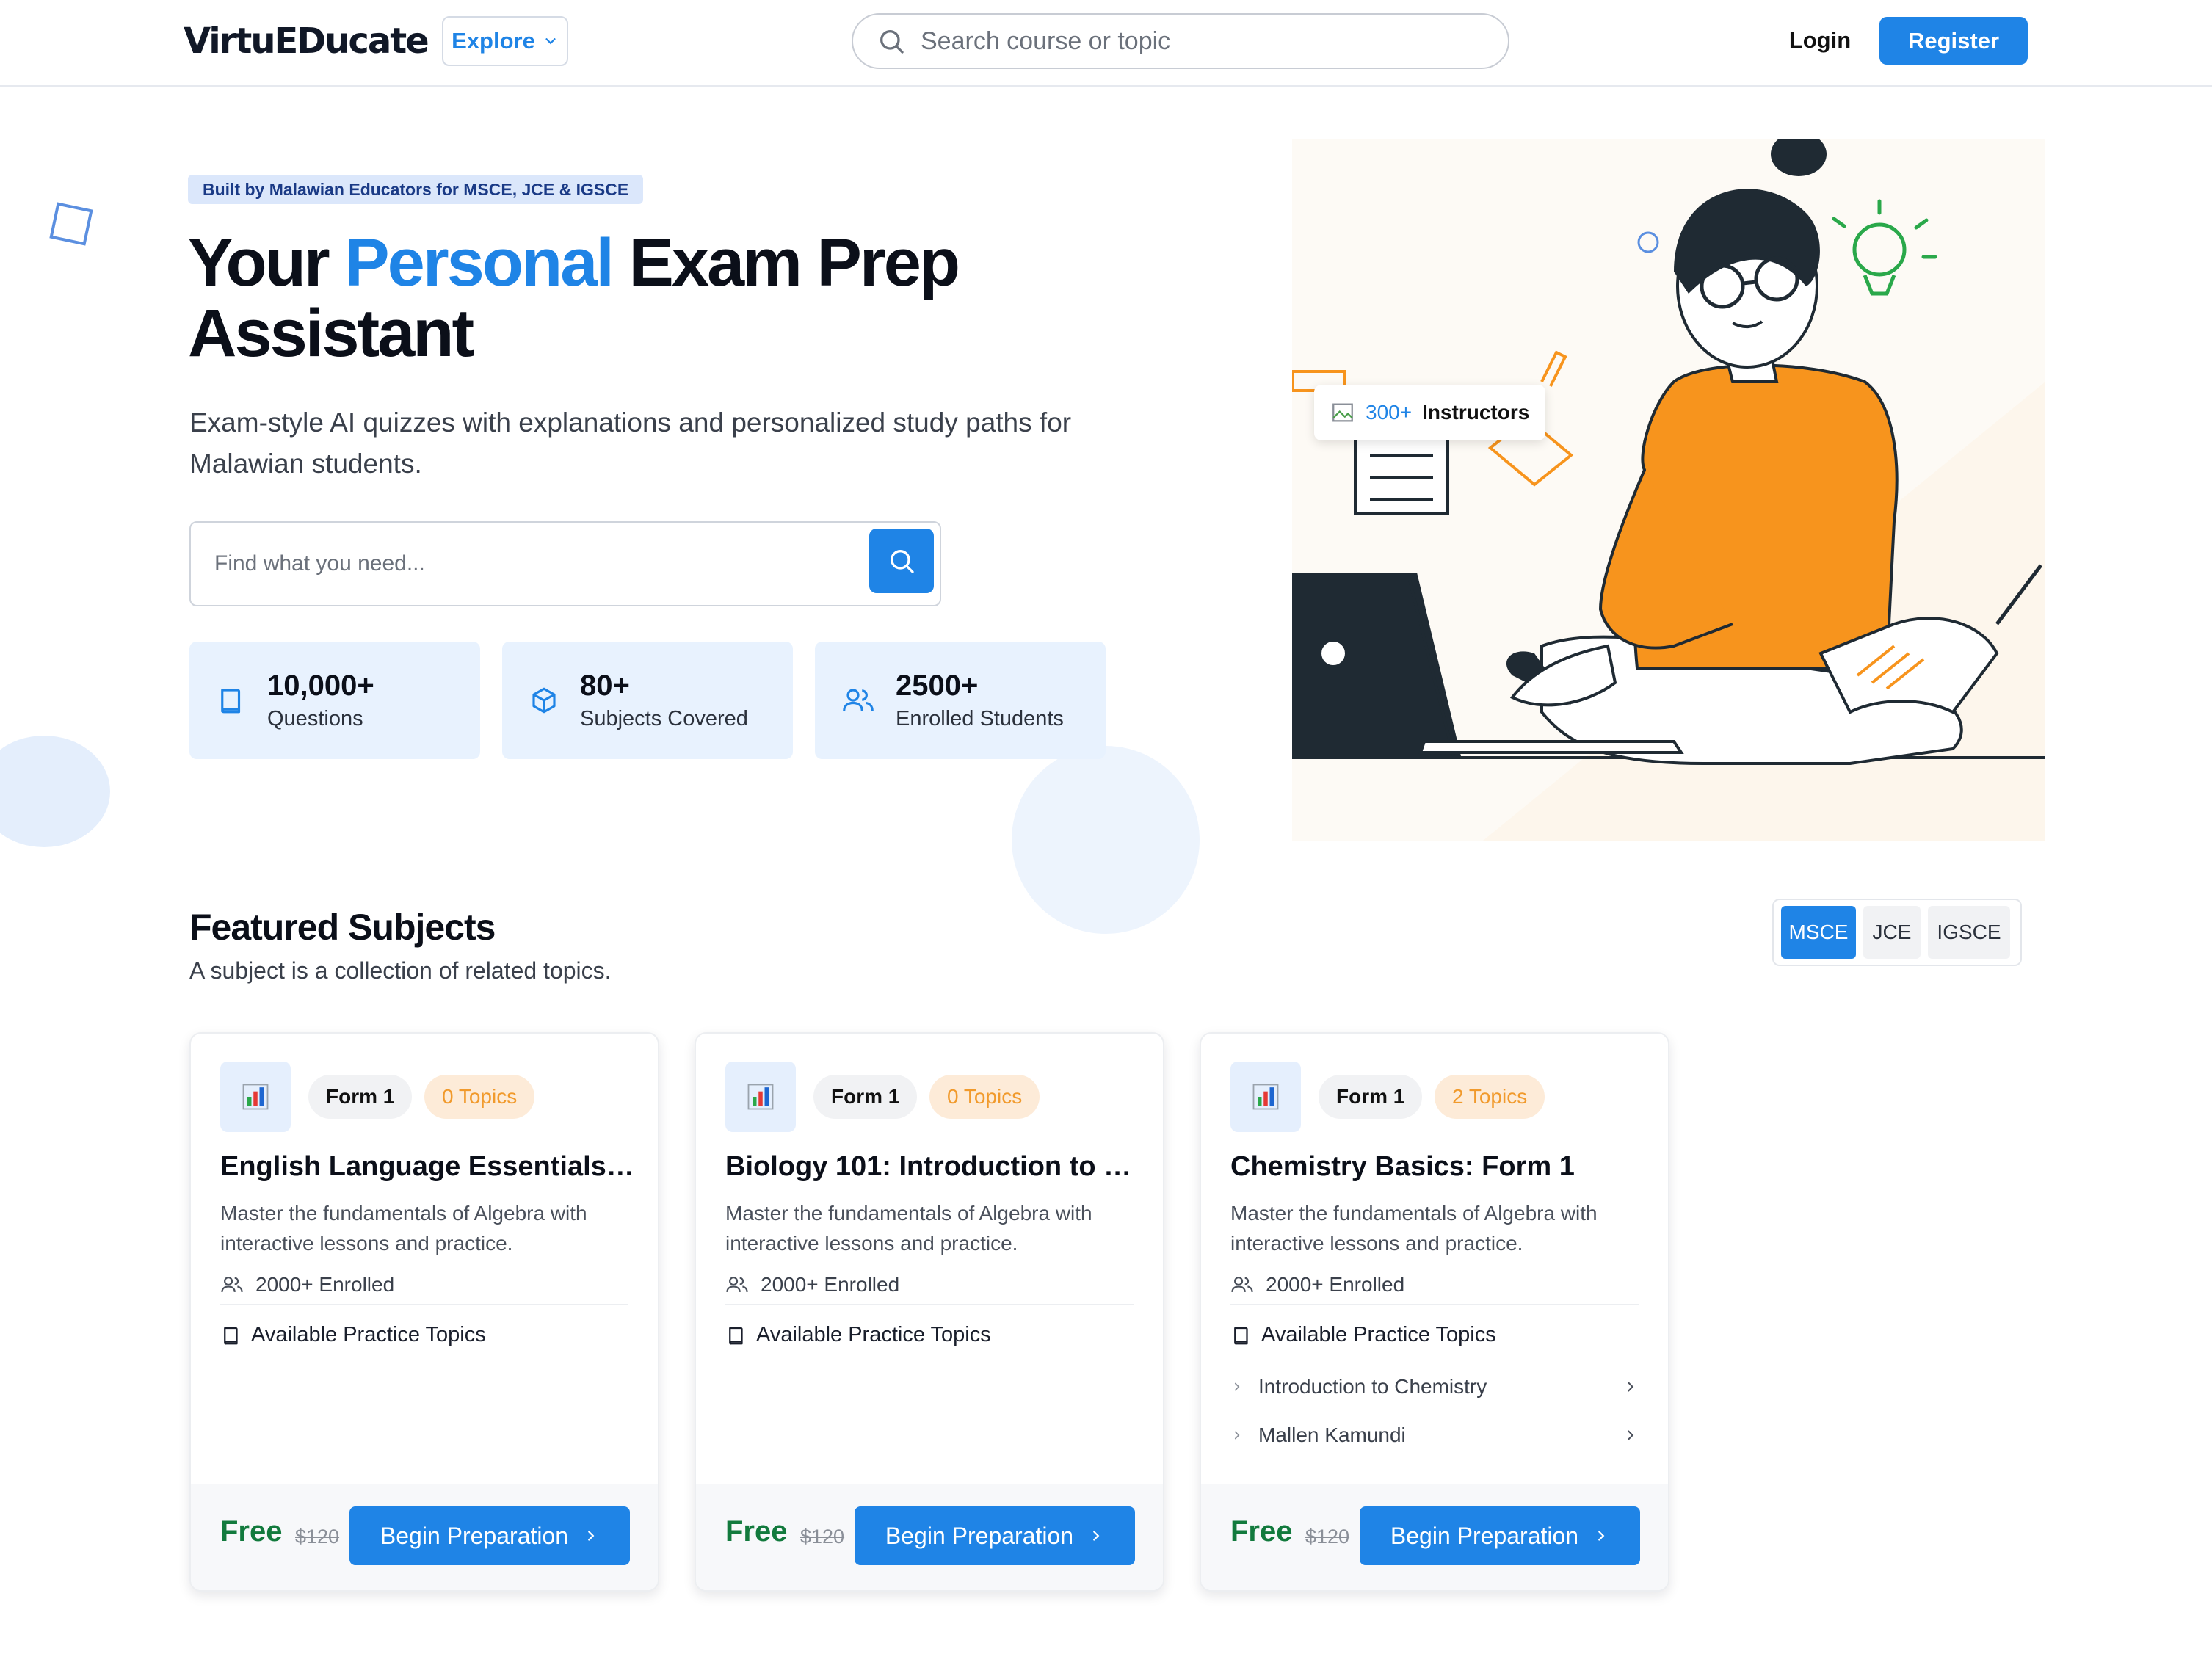 Image resolution: width=2212 pixels, height=1665 pixels. I want to click on stat-questions: 10,000+ Questions, so click(334, 700).